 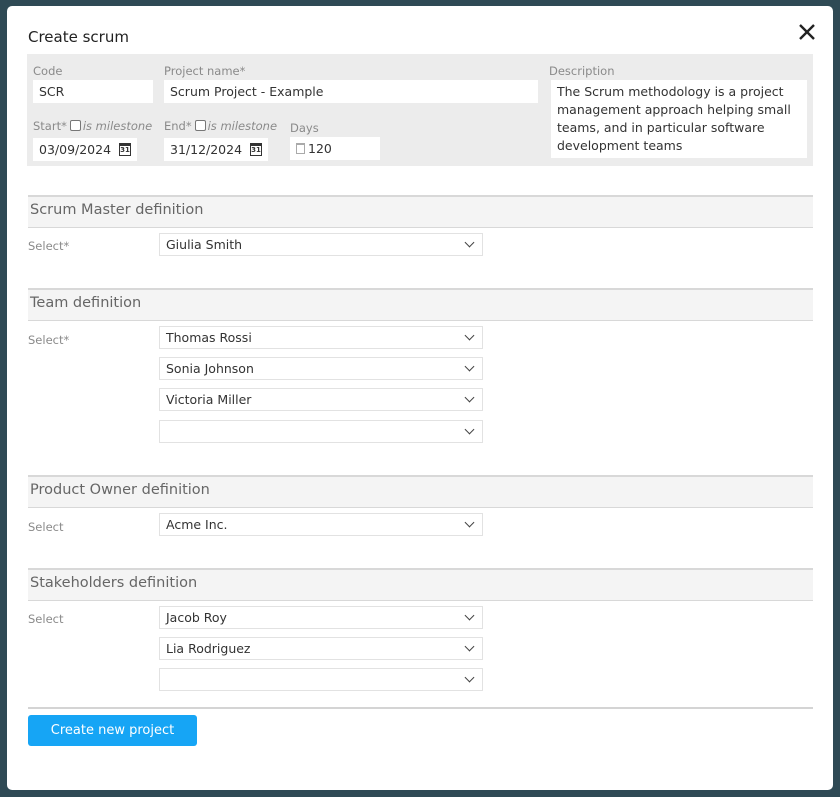 I want to click on end-milestone-label: is milestone, so click(x=242, y=126).